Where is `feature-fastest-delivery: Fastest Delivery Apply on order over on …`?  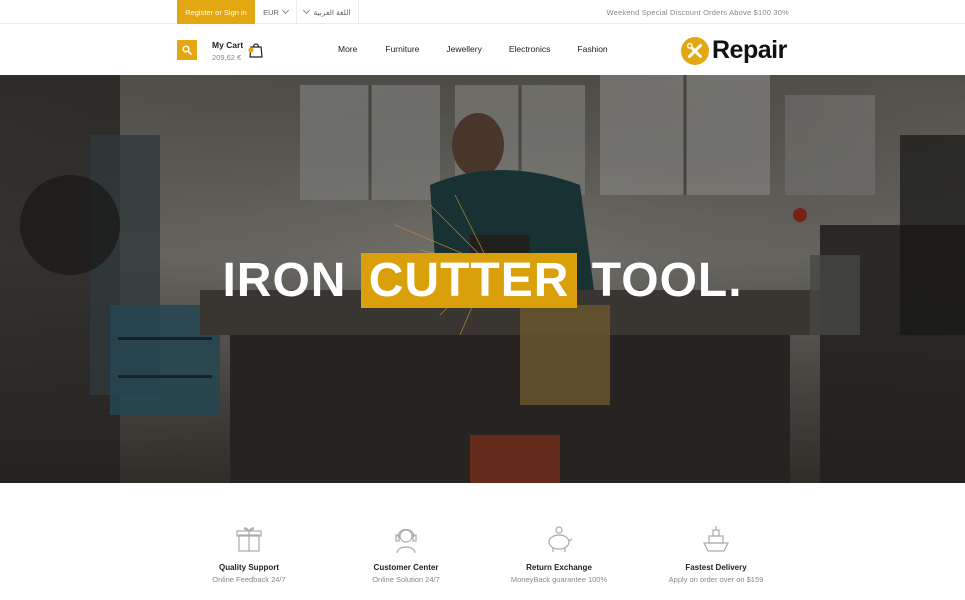 feature-fastest-delivery: Fastest Delivery Apply on order over on … is located at coordinates (716, 553).